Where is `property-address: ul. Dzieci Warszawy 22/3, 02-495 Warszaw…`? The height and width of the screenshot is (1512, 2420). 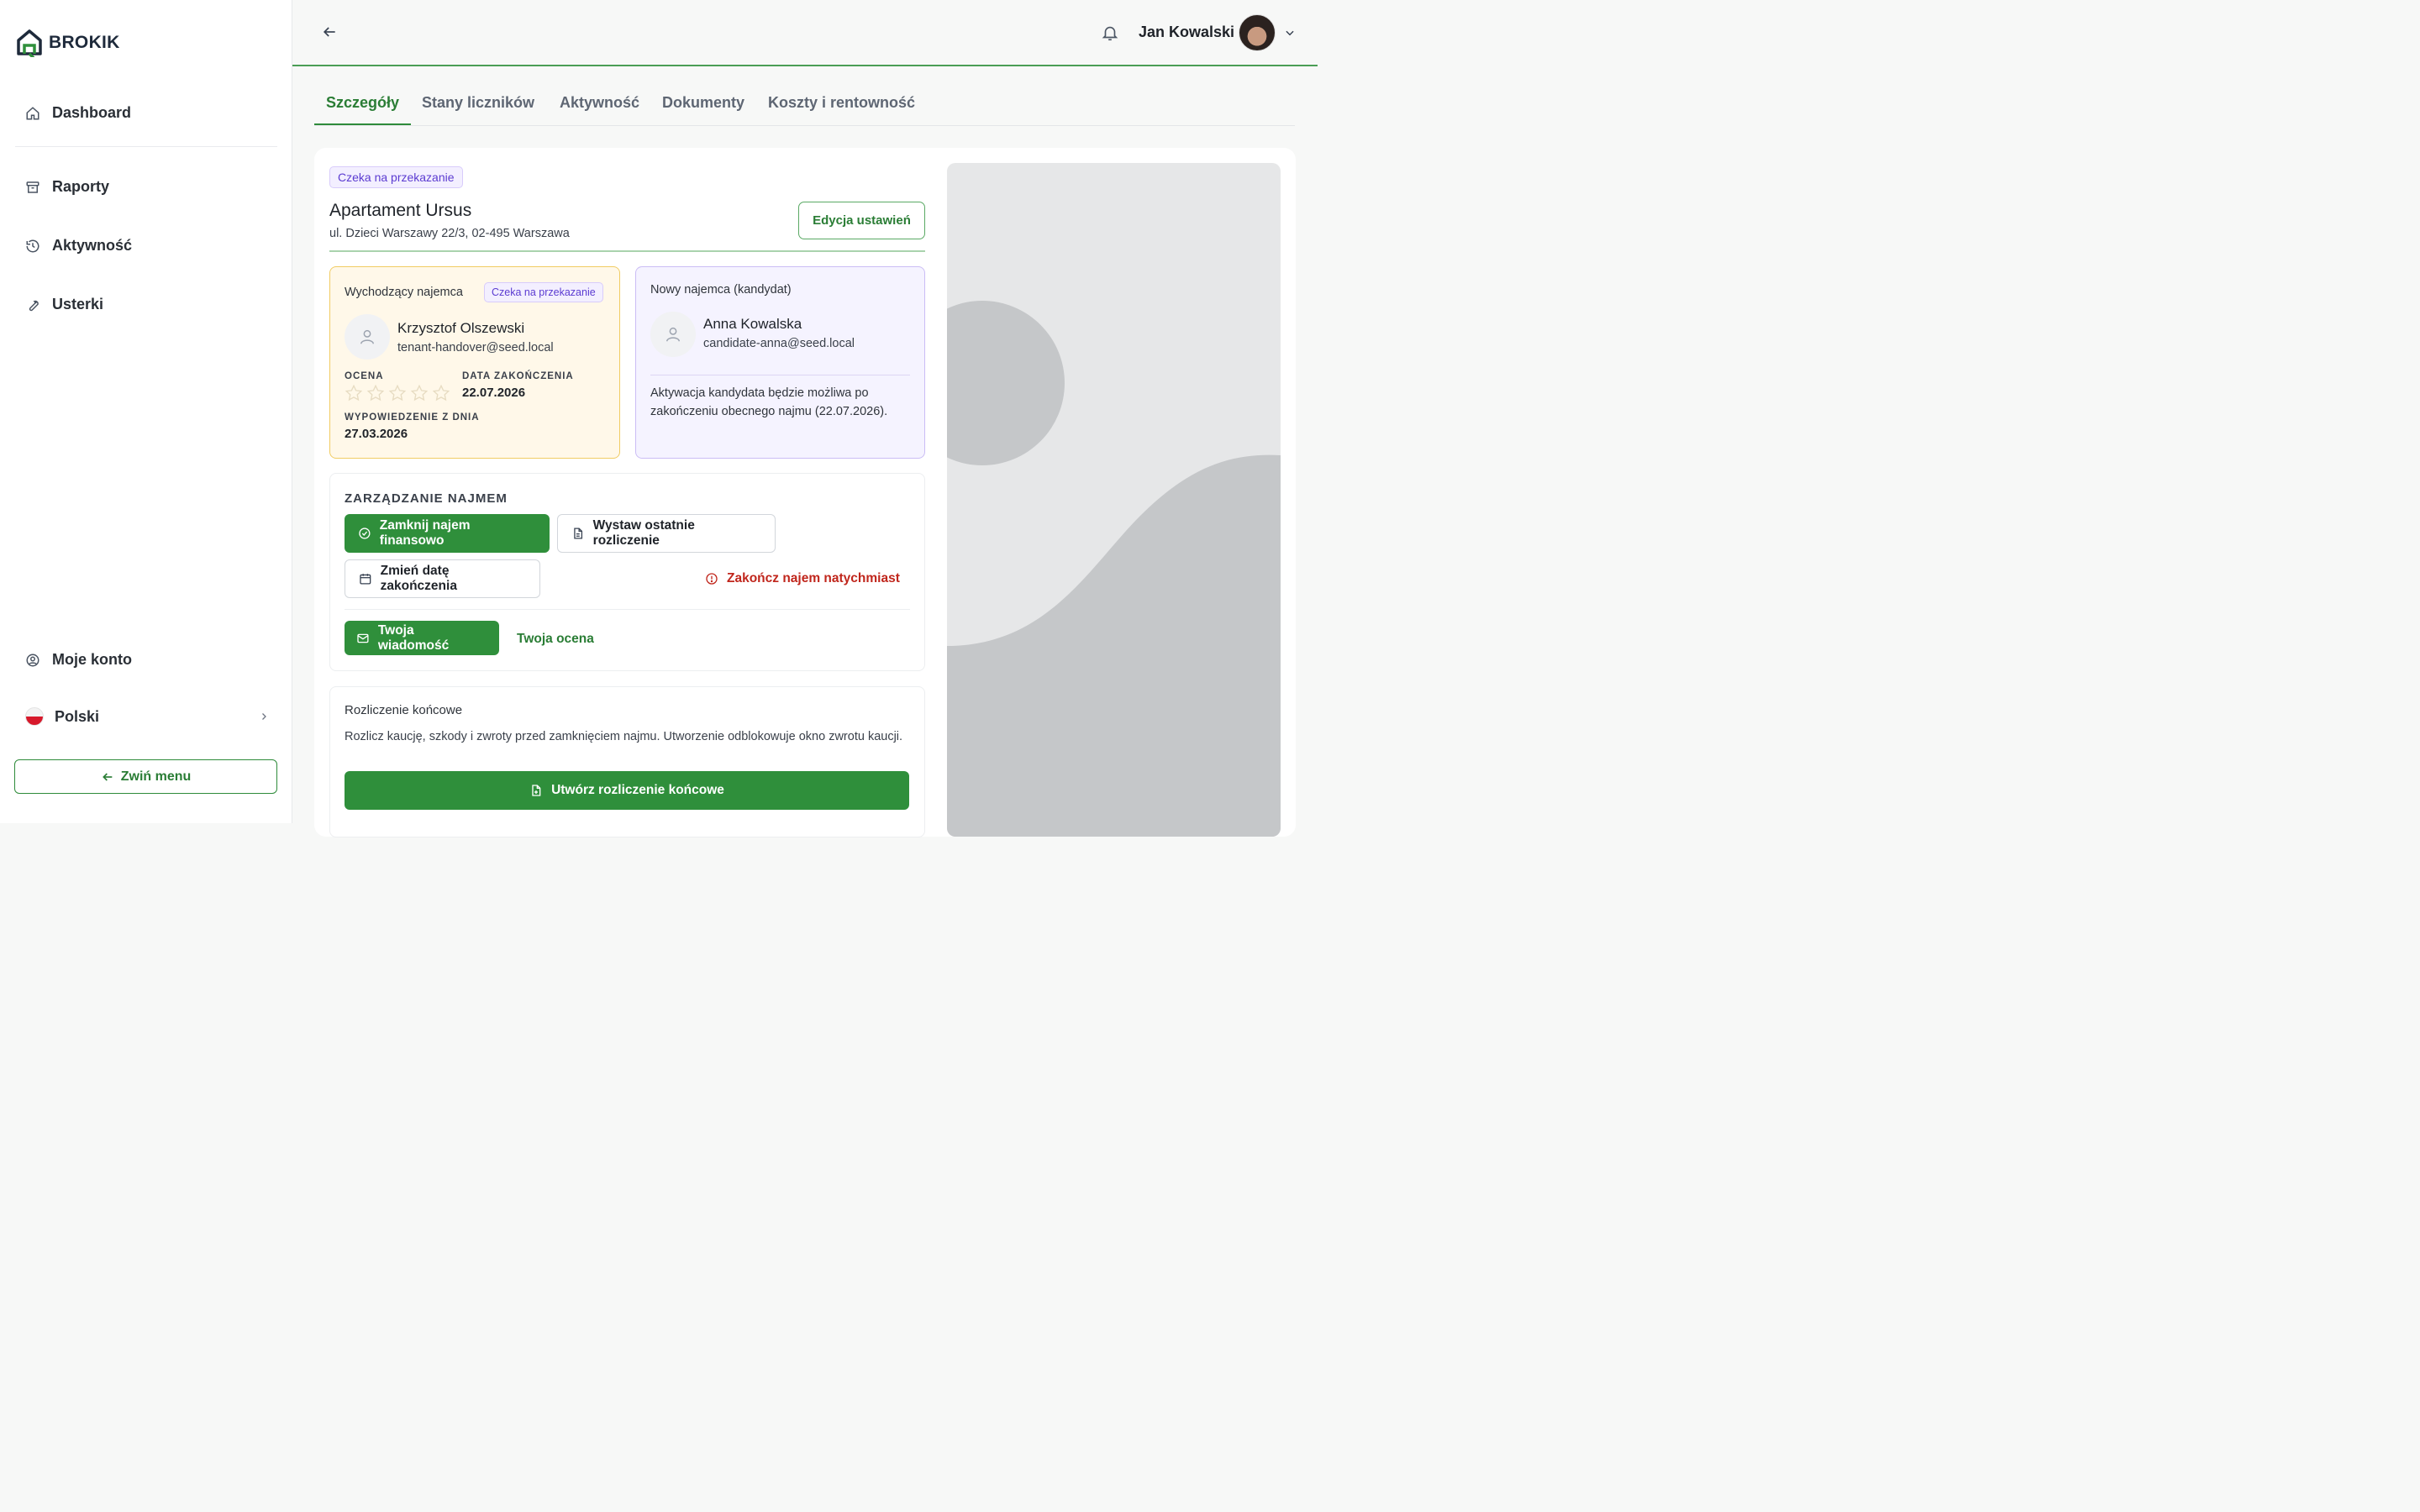 property-address: ul. Dzieci Warszawy 22/3, 02-495 Warszaw… is located at coordinates (450, 233).